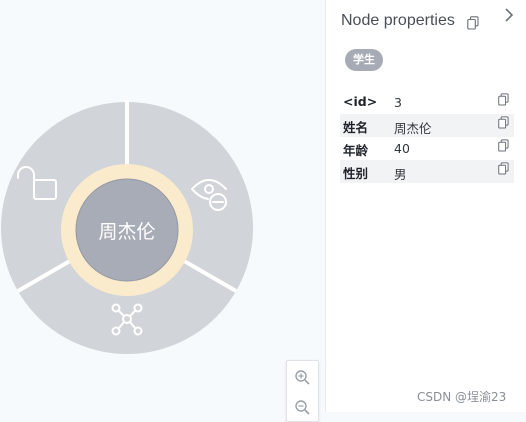  I want to click on panel-title: Node properties, so click(398, 20).